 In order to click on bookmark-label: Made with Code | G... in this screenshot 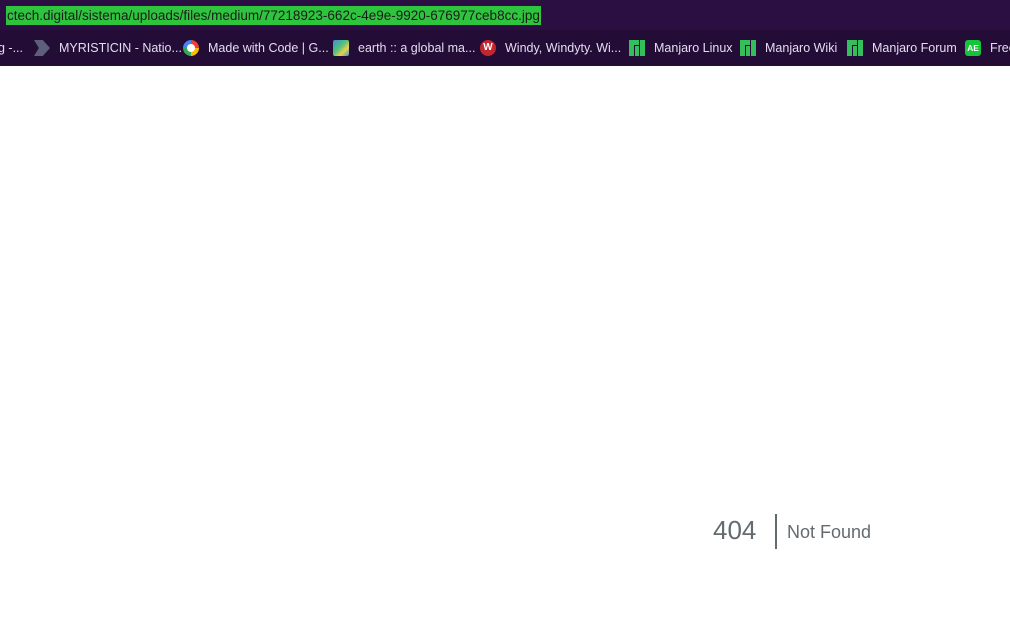, I will do `click(268, 48)`.